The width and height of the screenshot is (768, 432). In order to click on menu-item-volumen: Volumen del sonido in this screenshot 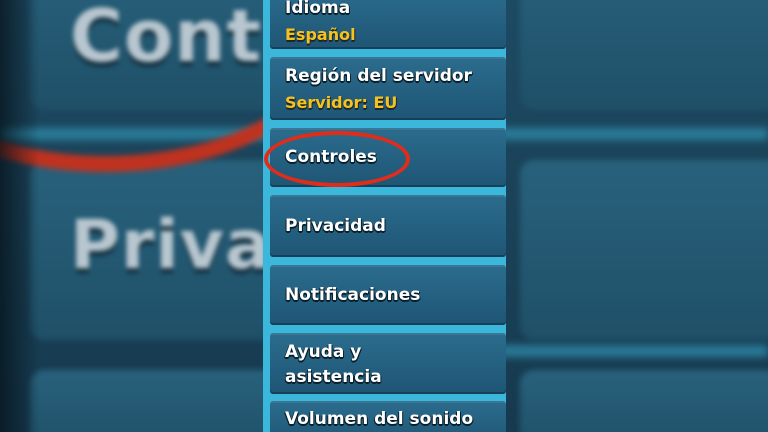, I will do `click(388, 416)`.